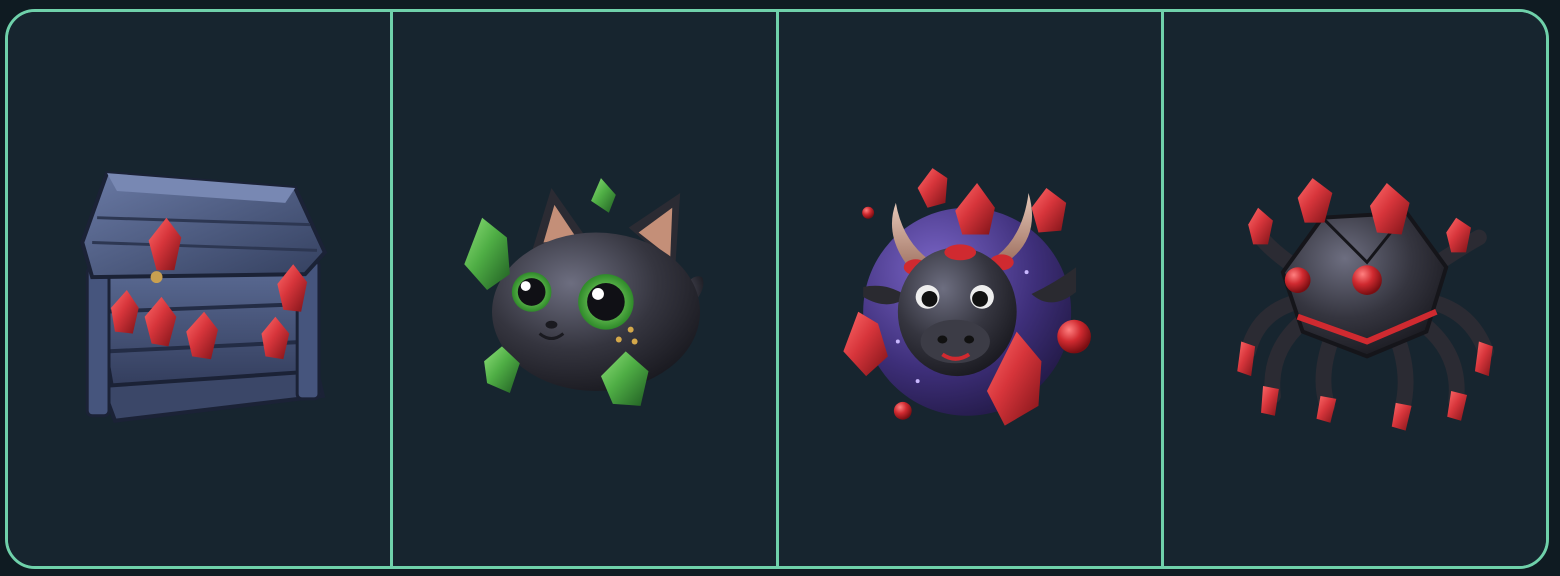  Describe the element at coordinates (204, 297) in the screenshot. I see `gem-treasure-chest-icon` at that location.